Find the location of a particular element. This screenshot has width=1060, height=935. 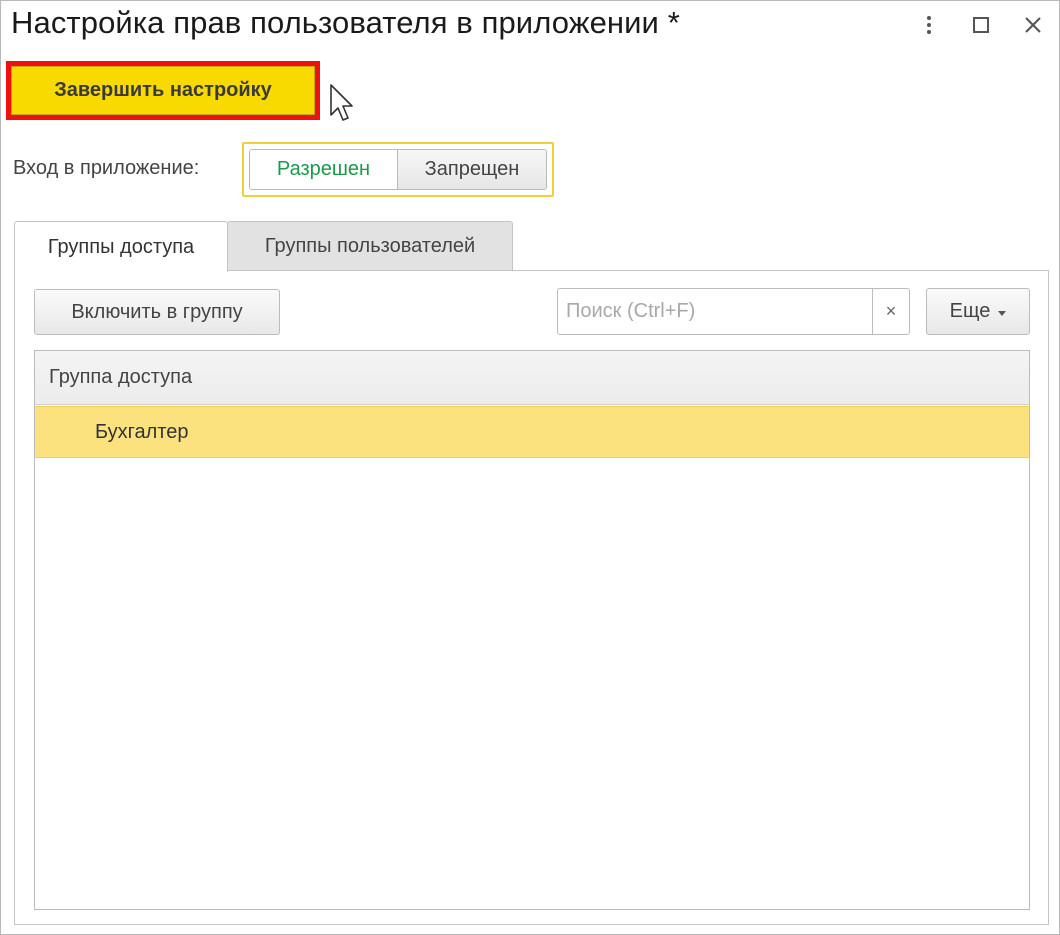

close-button is located at coordinates (1033, 25).